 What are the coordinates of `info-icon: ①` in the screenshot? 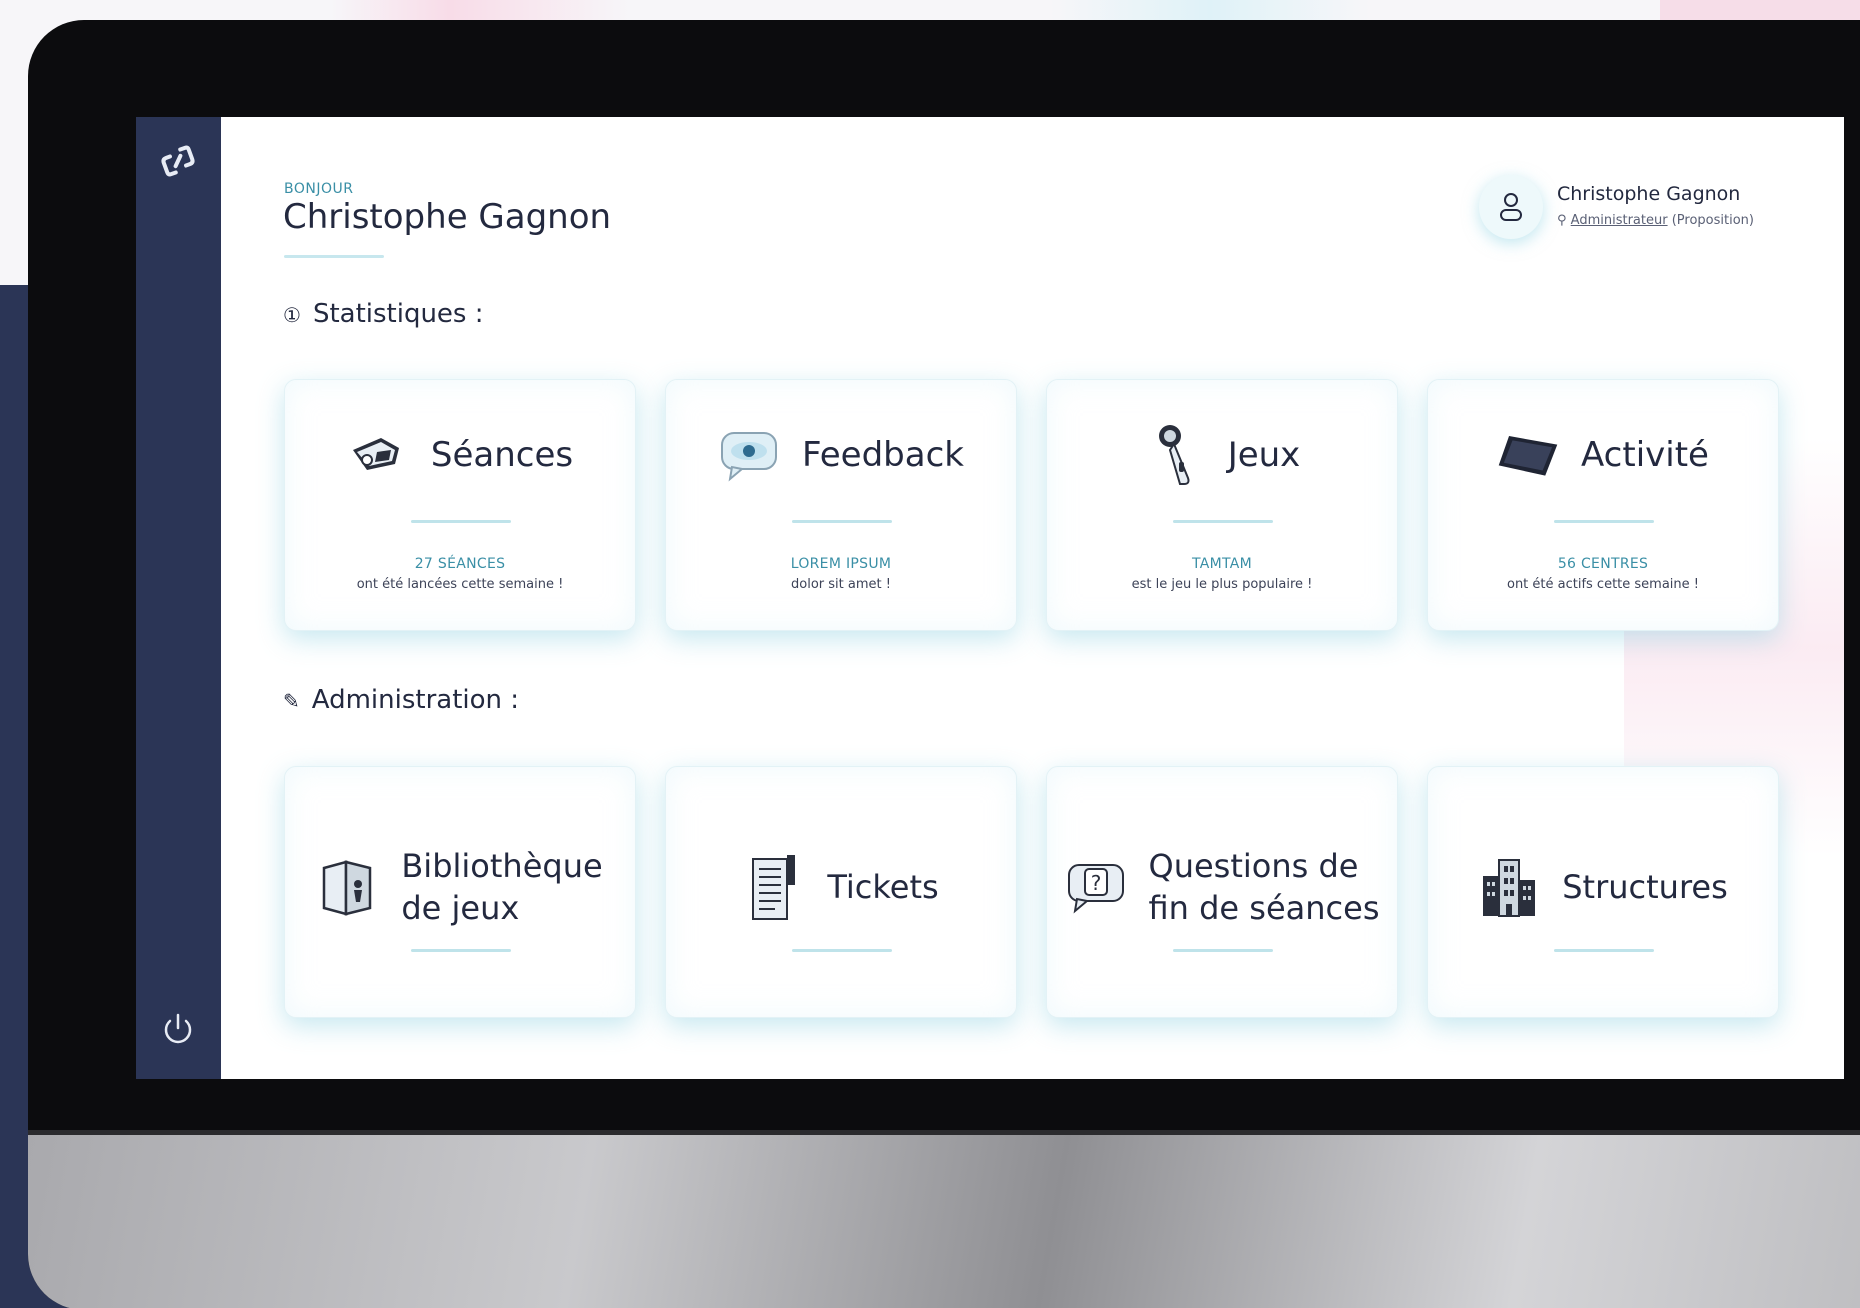 It's located at (292, 315).